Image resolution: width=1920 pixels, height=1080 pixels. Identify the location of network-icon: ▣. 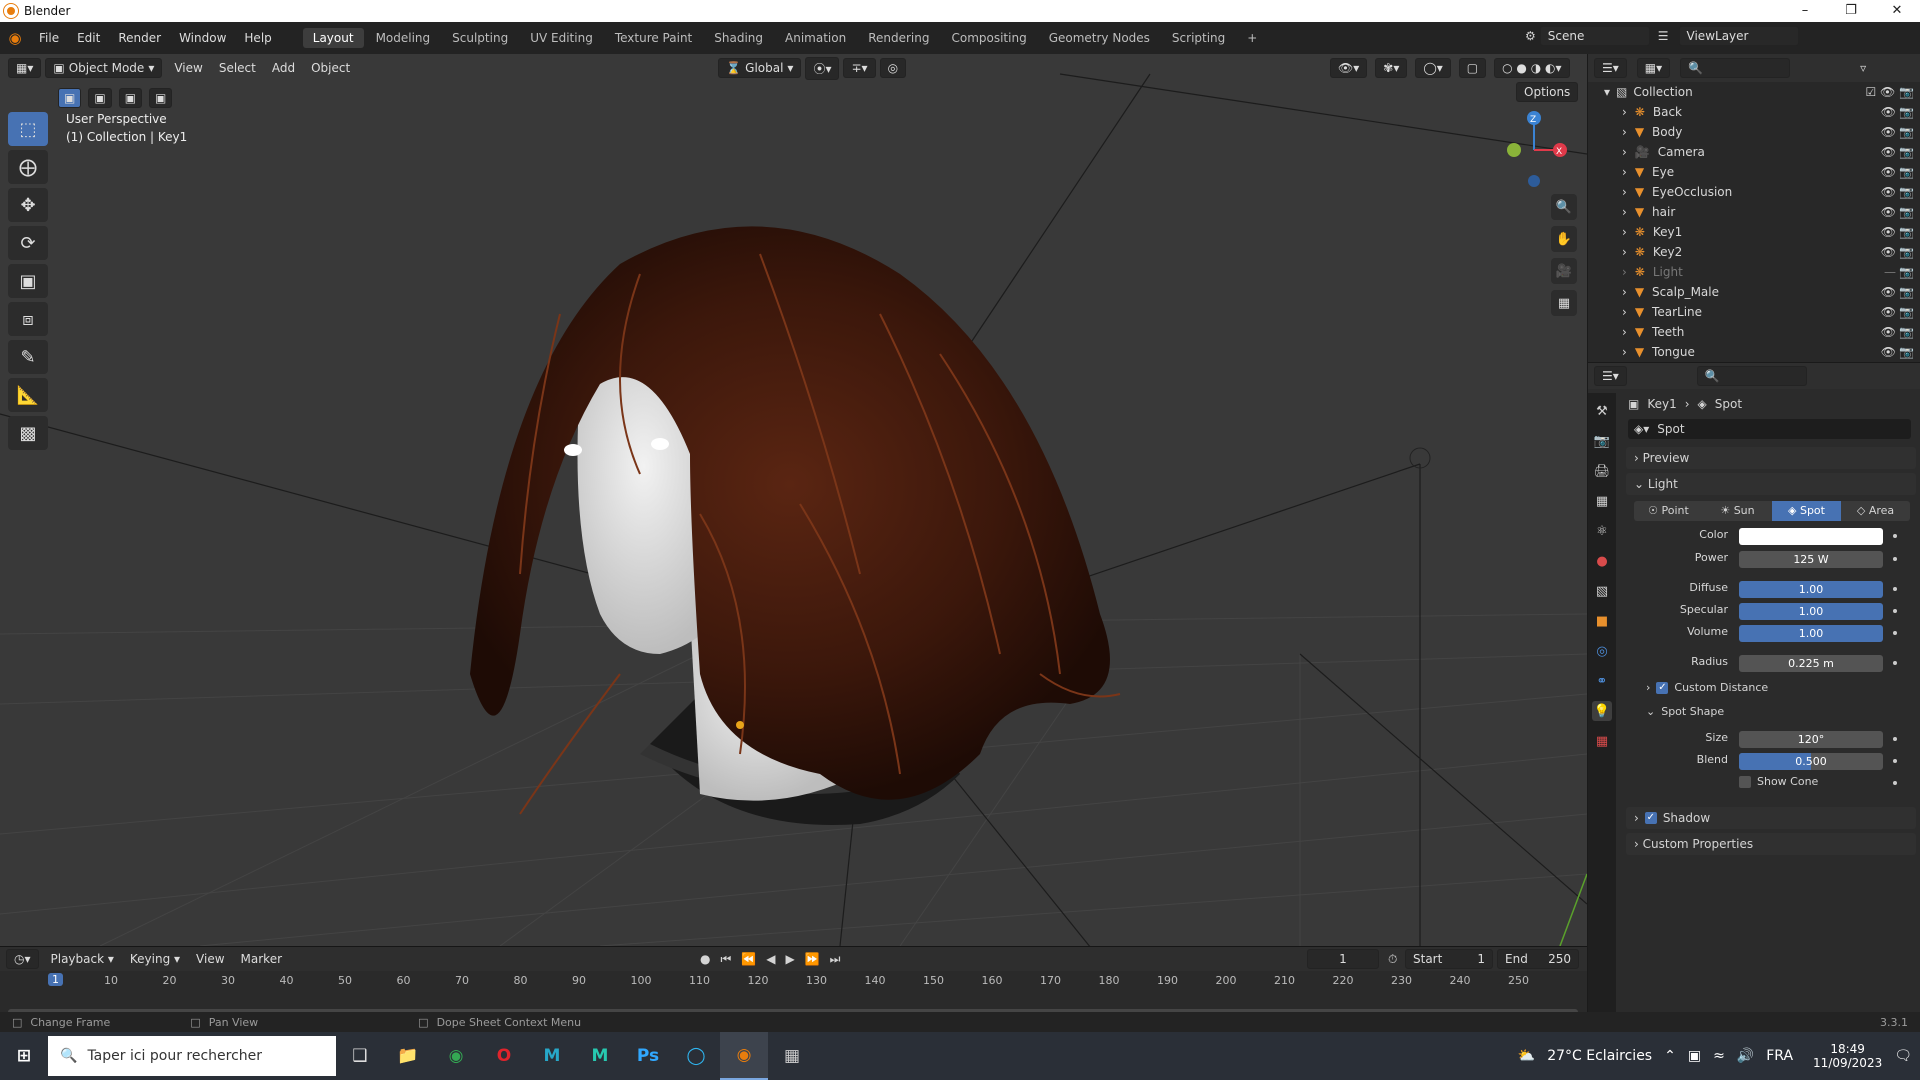
(1694, 1056).